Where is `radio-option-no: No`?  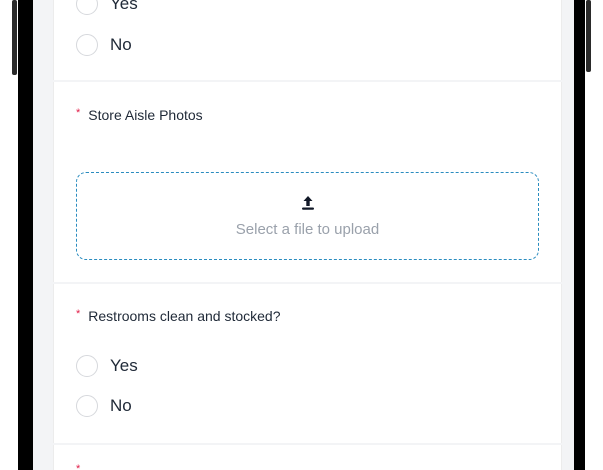 radio-option-no: No is located at coordinates (104, 406).